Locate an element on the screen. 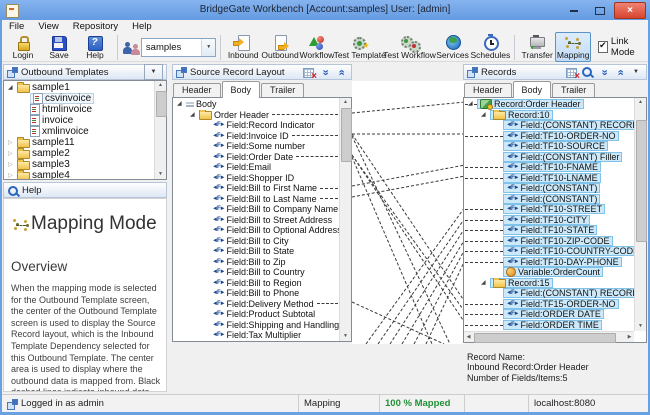  toolbar-button-services: Services is located at coordinates (453, 47).